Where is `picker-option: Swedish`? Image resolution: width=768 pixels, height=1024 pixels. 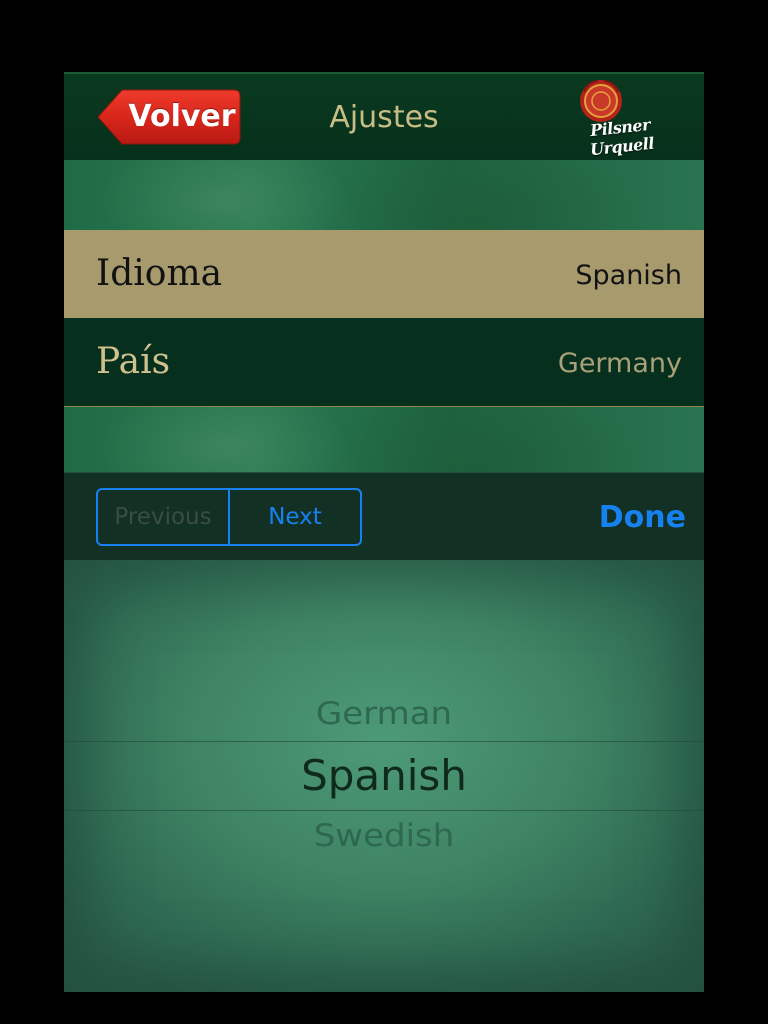 picker-option: Swedish is located at coordinates (384, 836).